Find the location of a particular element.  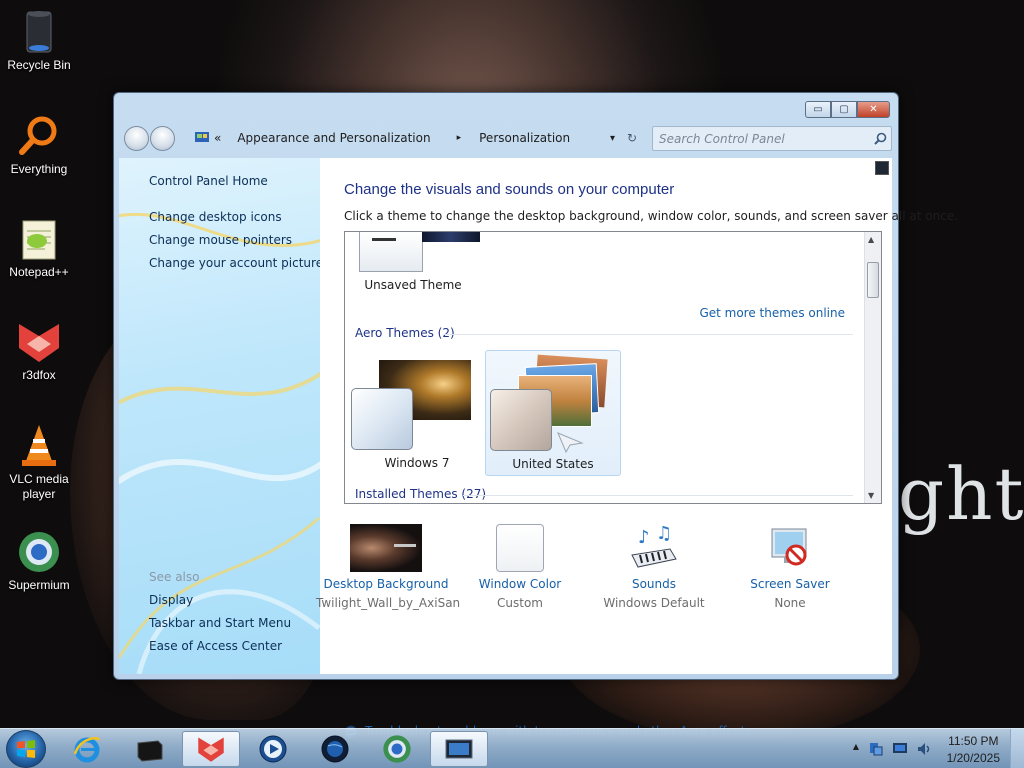

sidebar-change-account-picture: Change your account picture is located at coordinates (234, 263).